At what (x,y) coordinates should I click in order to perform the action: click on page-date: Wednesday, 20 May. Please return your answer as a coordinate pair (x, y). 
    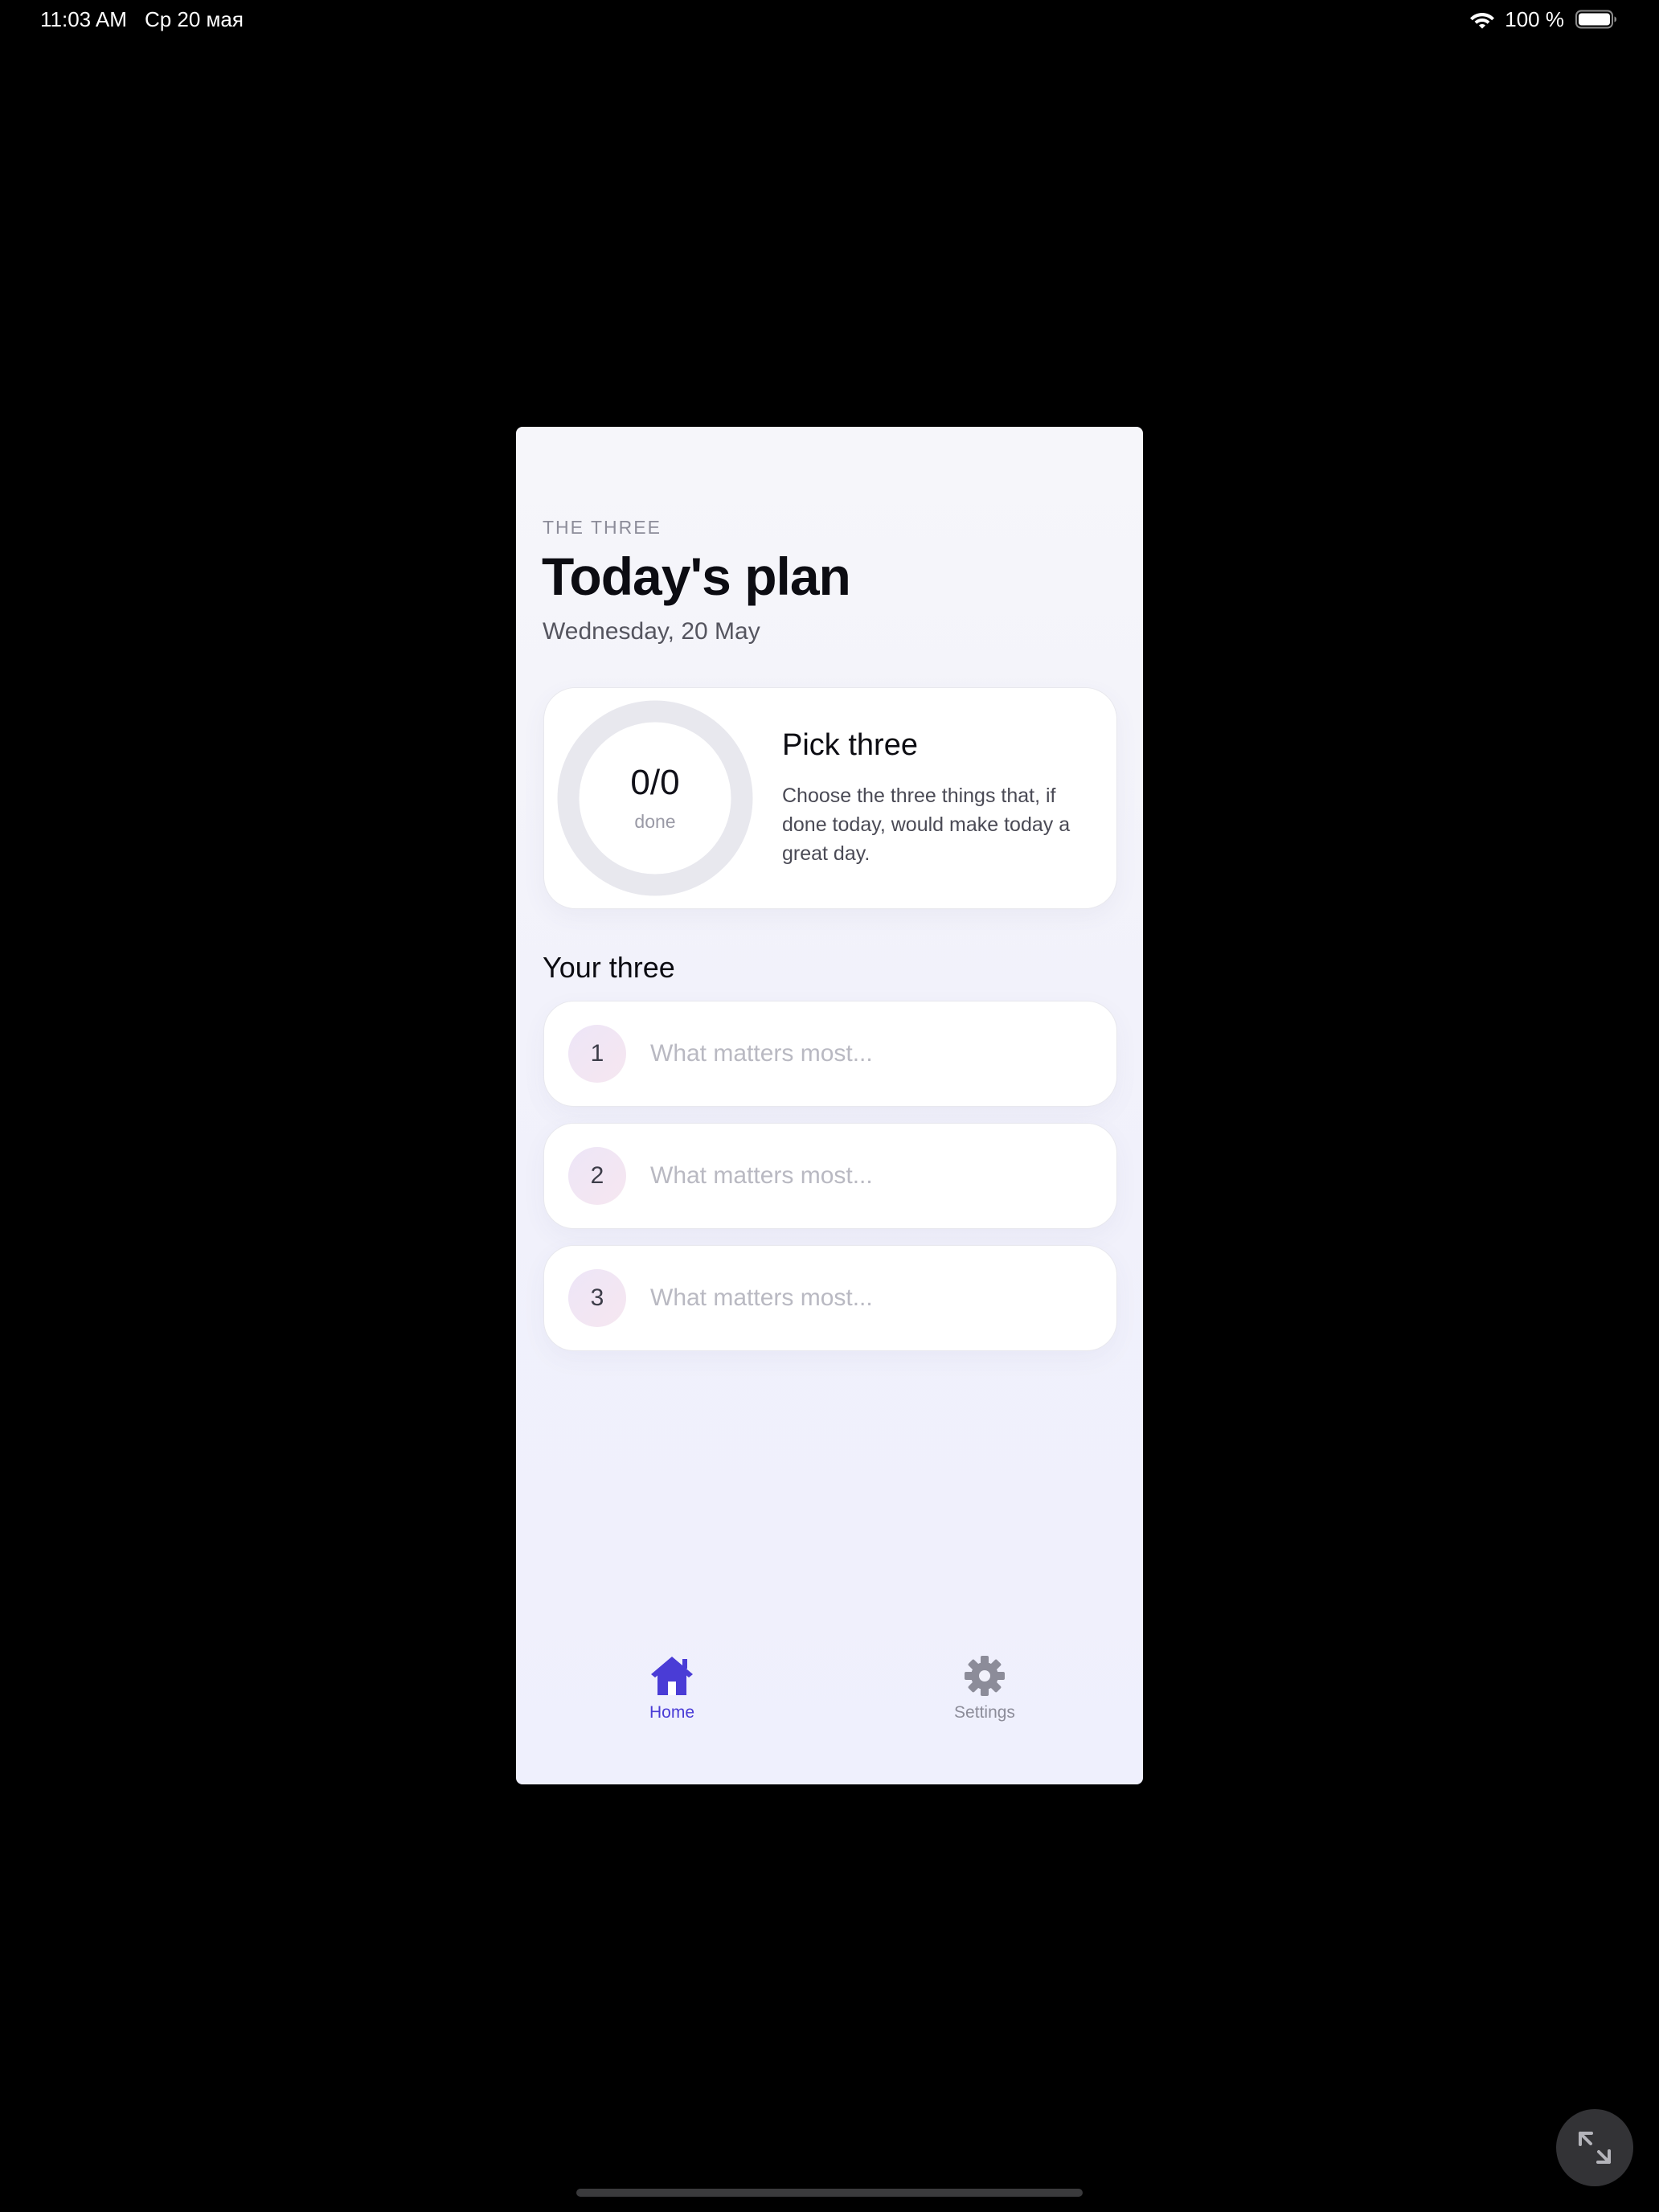
    Looking at the image, I should click on (651, 631).